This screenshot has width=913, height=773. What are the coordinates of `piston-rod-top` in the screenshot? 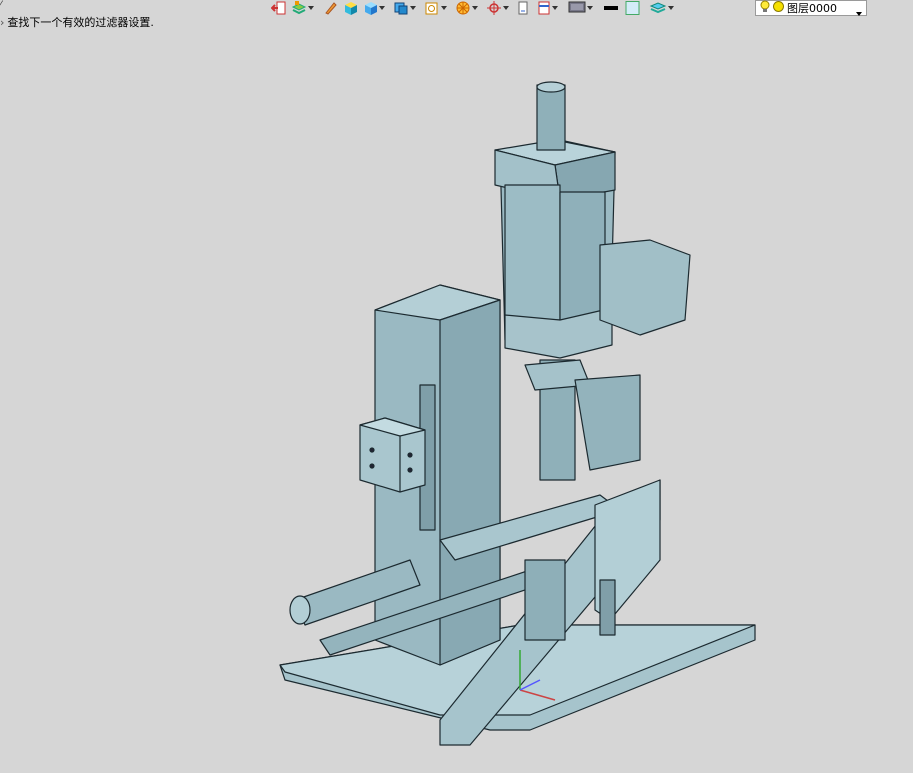 It's located at (551, 117).